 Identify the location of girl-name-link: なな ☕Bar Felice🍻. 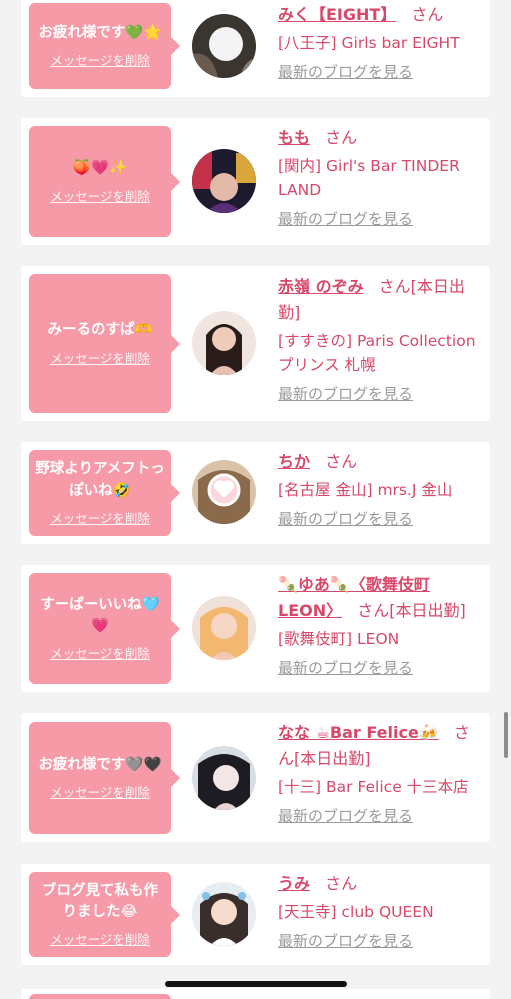
(358, 732).